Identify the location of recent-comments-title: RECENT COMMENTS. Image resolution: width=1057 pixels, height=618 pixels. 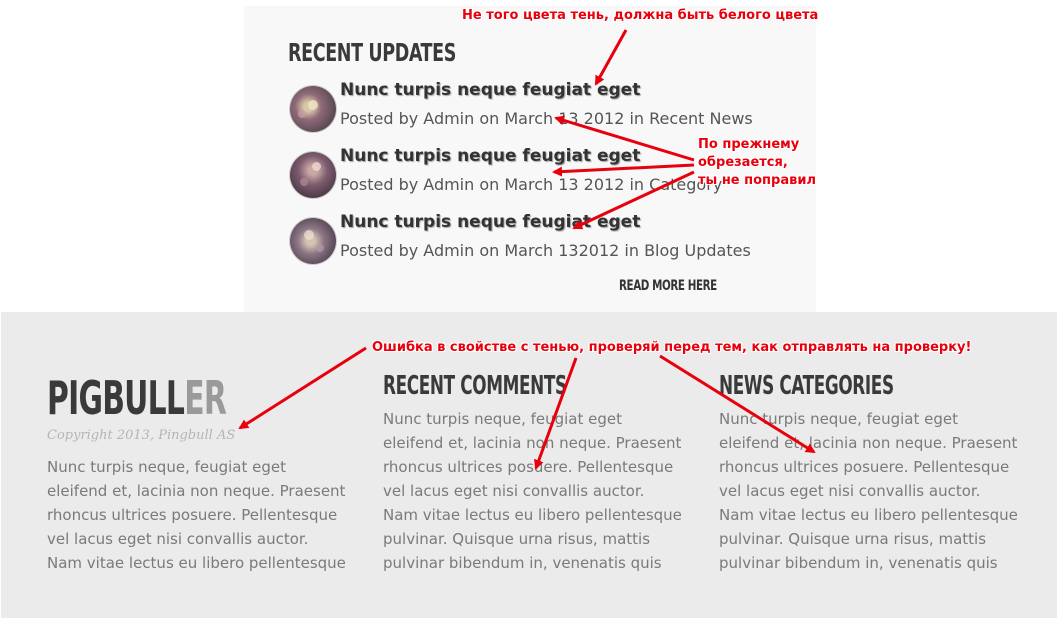
(475, 386).